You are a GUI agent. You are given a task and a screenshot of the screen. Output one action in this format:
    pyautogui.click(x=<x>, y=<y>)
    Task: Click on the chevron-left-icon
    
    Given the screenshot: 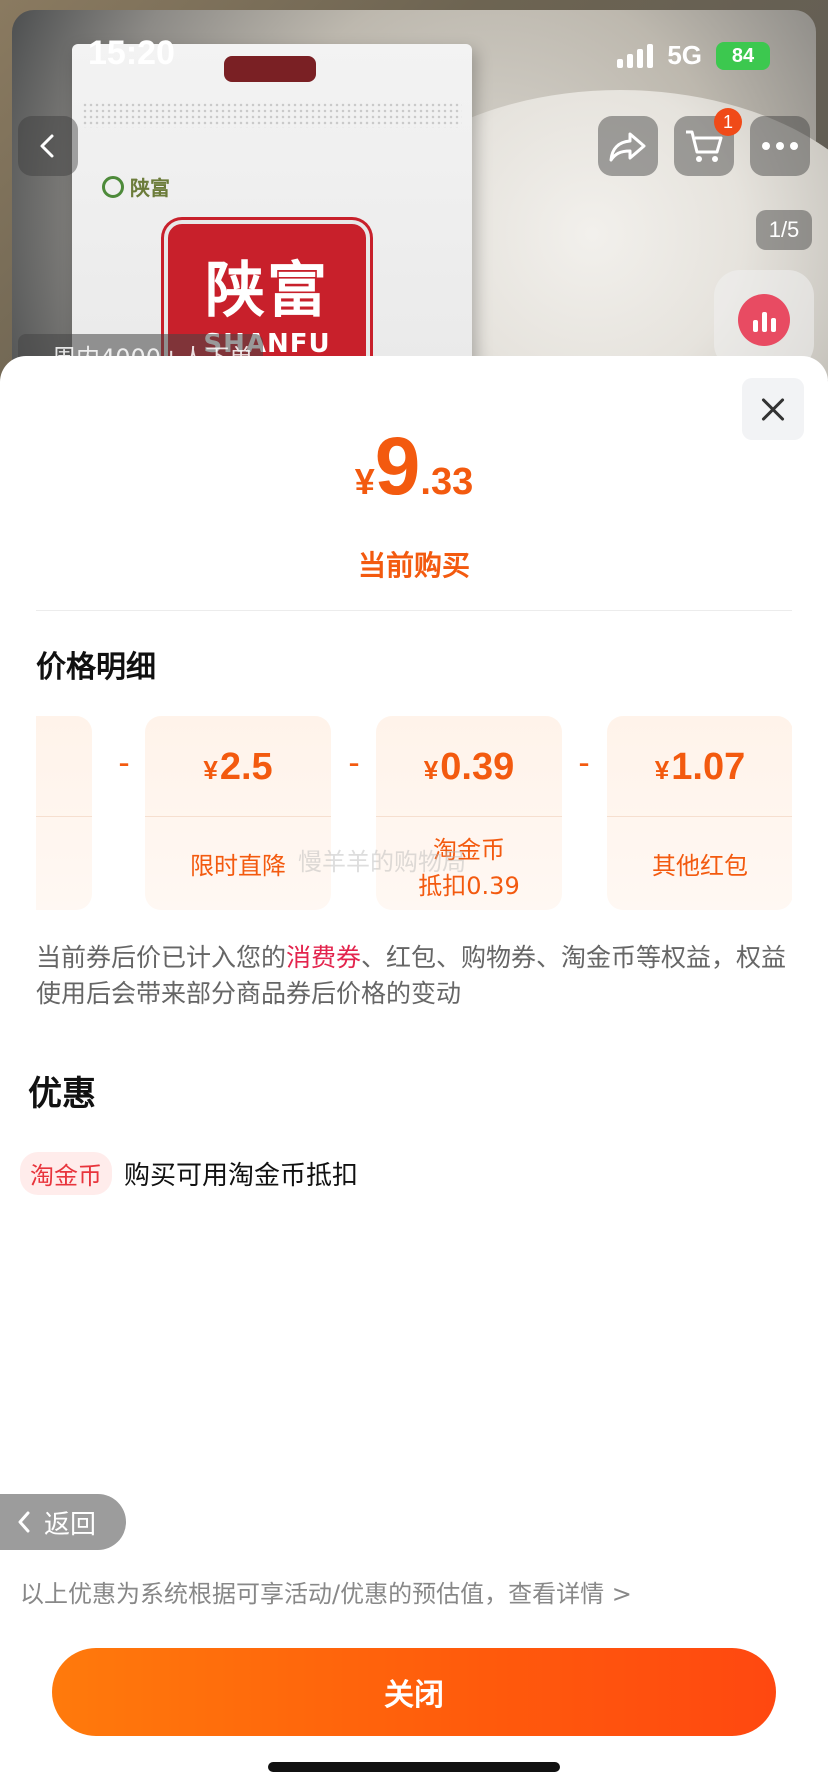 What is the action you would take?
    pyautogui.click(x=24, y=1522)
    